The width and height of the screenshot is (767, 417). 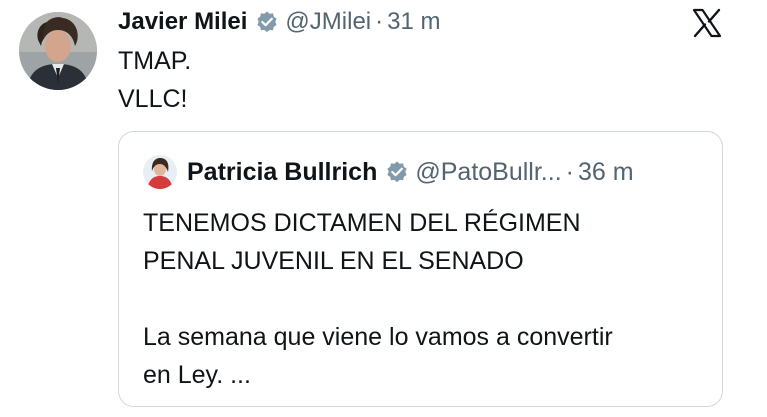 I want to click on x-logo-icon, so click(x=707, y=23).